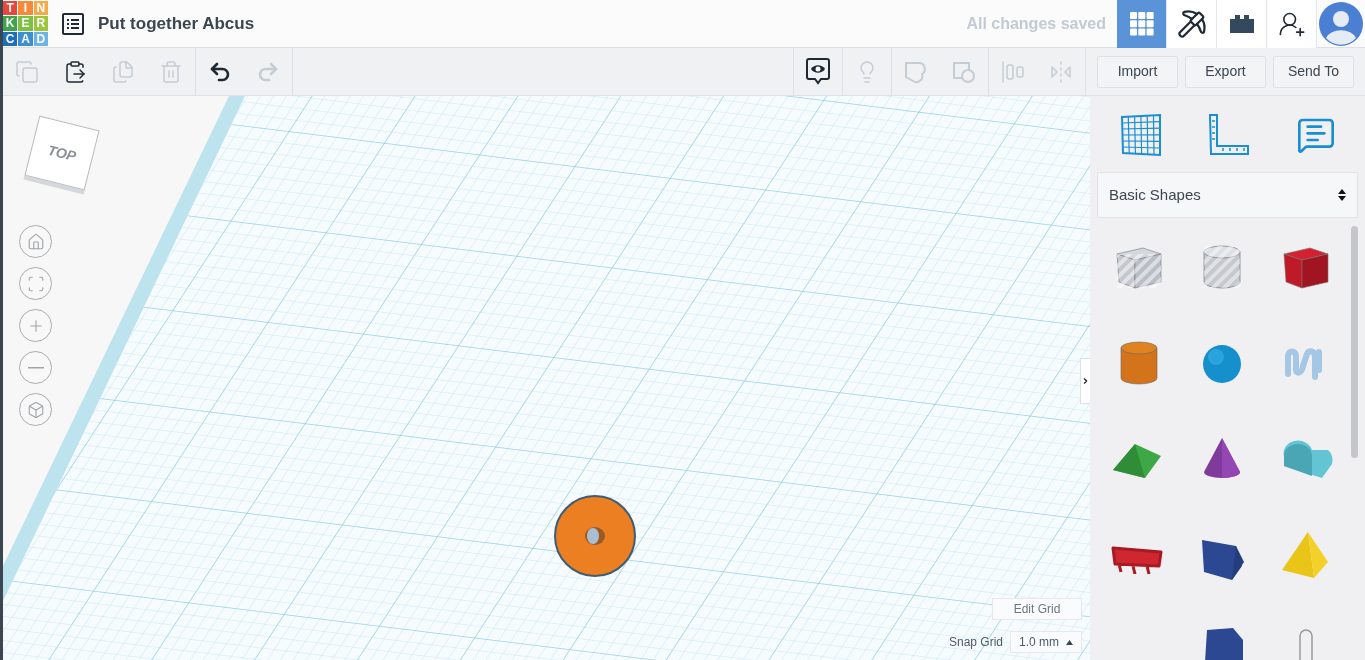 This screenshot has width=1365, height=660. What do you see at coordinates (1227, 195) in the screenshot?
I see `library-select: Basic Shapes` at bounding box center [1227, 195].